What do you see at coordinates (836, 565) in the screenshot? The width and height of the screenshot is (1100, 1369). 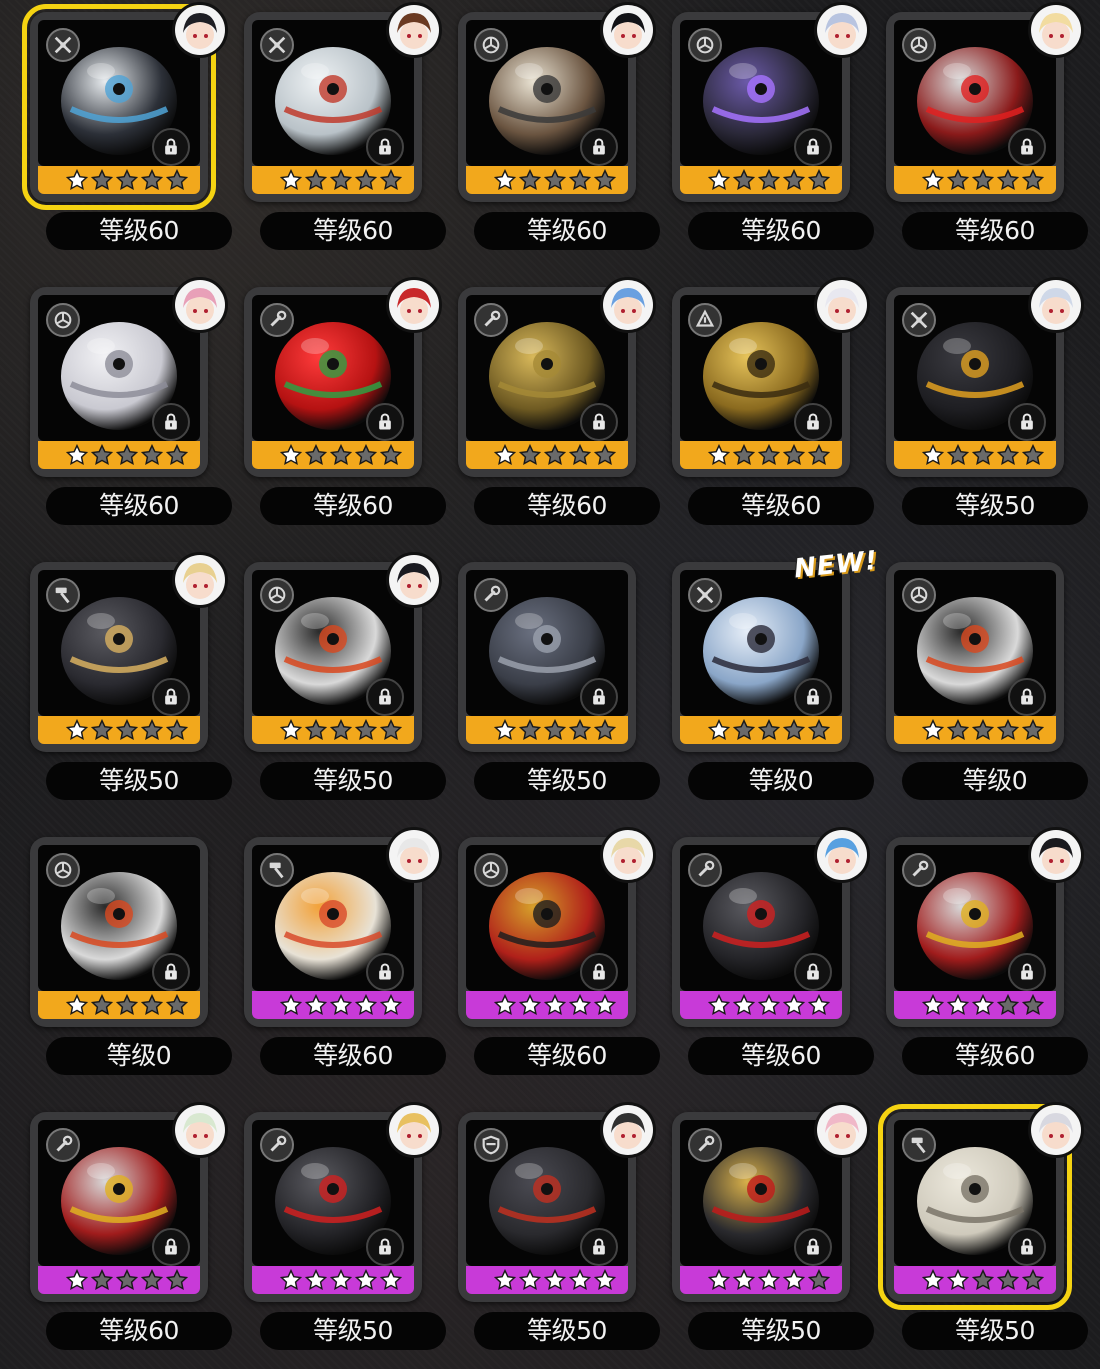 I see `new-badge: NEW!` at bounding box center [836, 565].